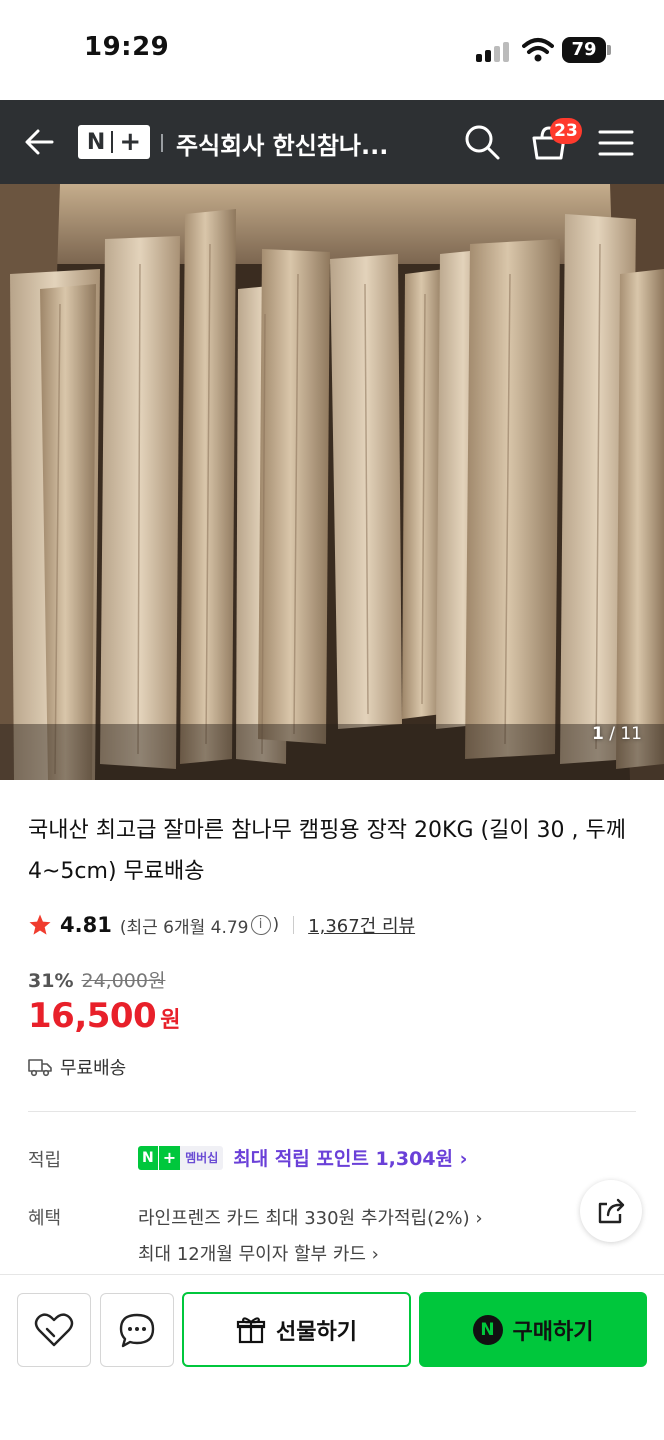 Image resolution: width=664 pixels, height=1440 pixels. I want to click on benefits-label: 혜택, so click(45, 1218).